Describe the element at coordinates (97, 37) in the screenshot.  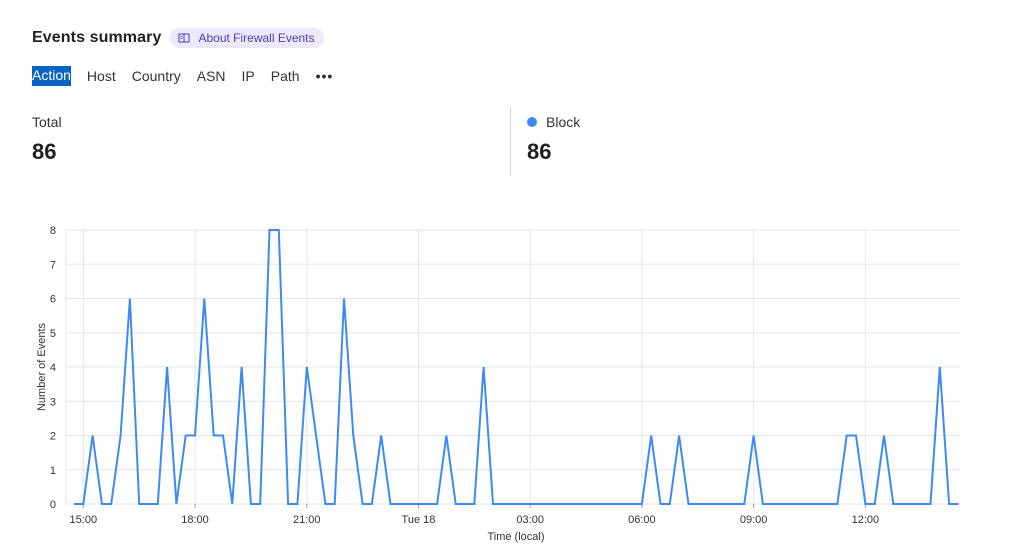
I see `page-title: Events summary` at that location.